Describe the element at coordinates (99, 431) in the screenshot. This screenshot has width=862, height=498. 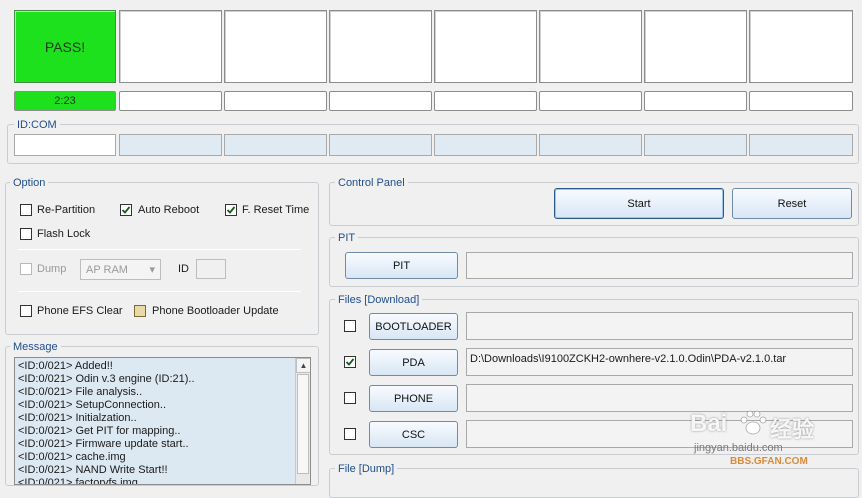
I see `log-line: <ID:0/021> Get PIT for mapping..` at that location.